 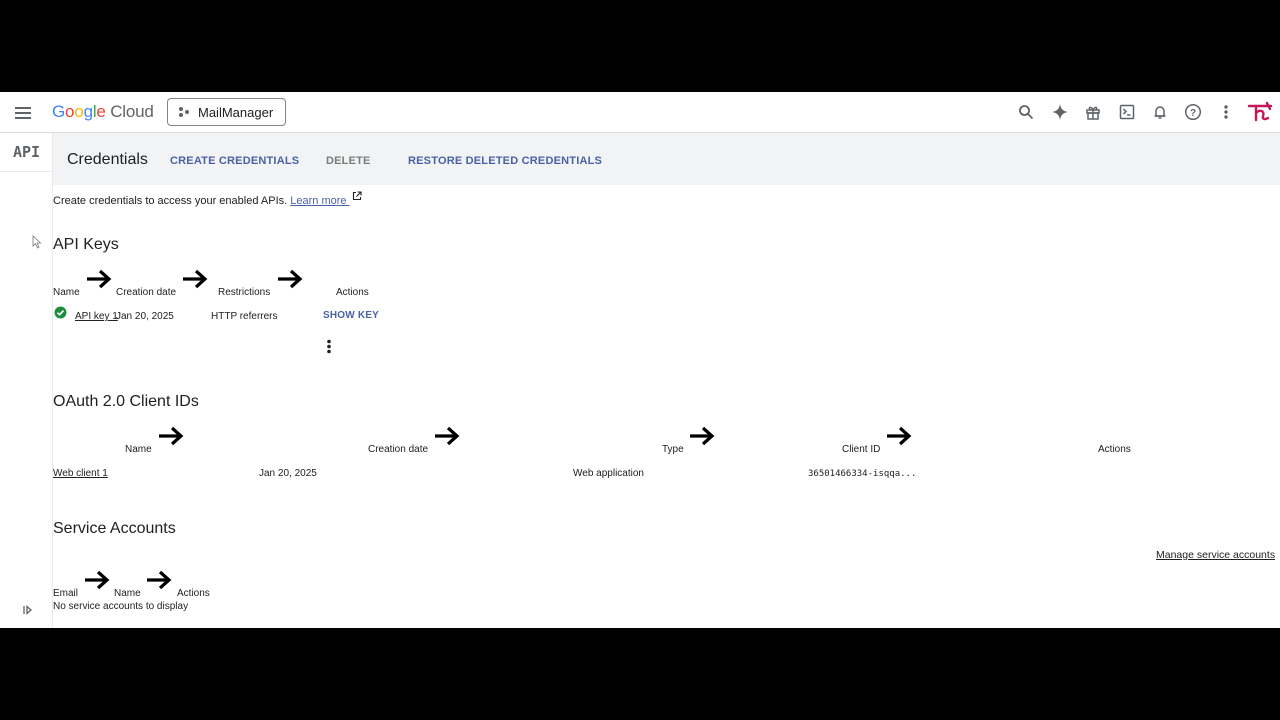 What do you see at coordinates (28, 612) in the screenshot?
I see `expand-rail-icon` at bounding box center [28, 612].